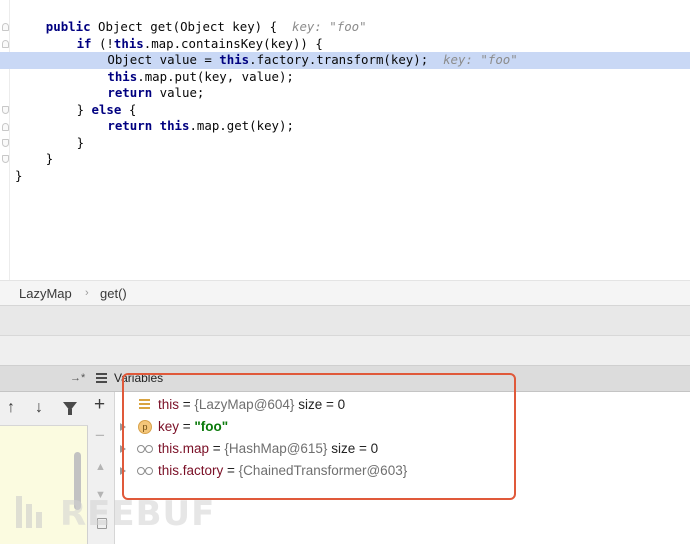 Image resolution: width=690 pixels, height=544 pixels. I want to click on breadcrumb: LazyMap › get(), so click(345, 293).